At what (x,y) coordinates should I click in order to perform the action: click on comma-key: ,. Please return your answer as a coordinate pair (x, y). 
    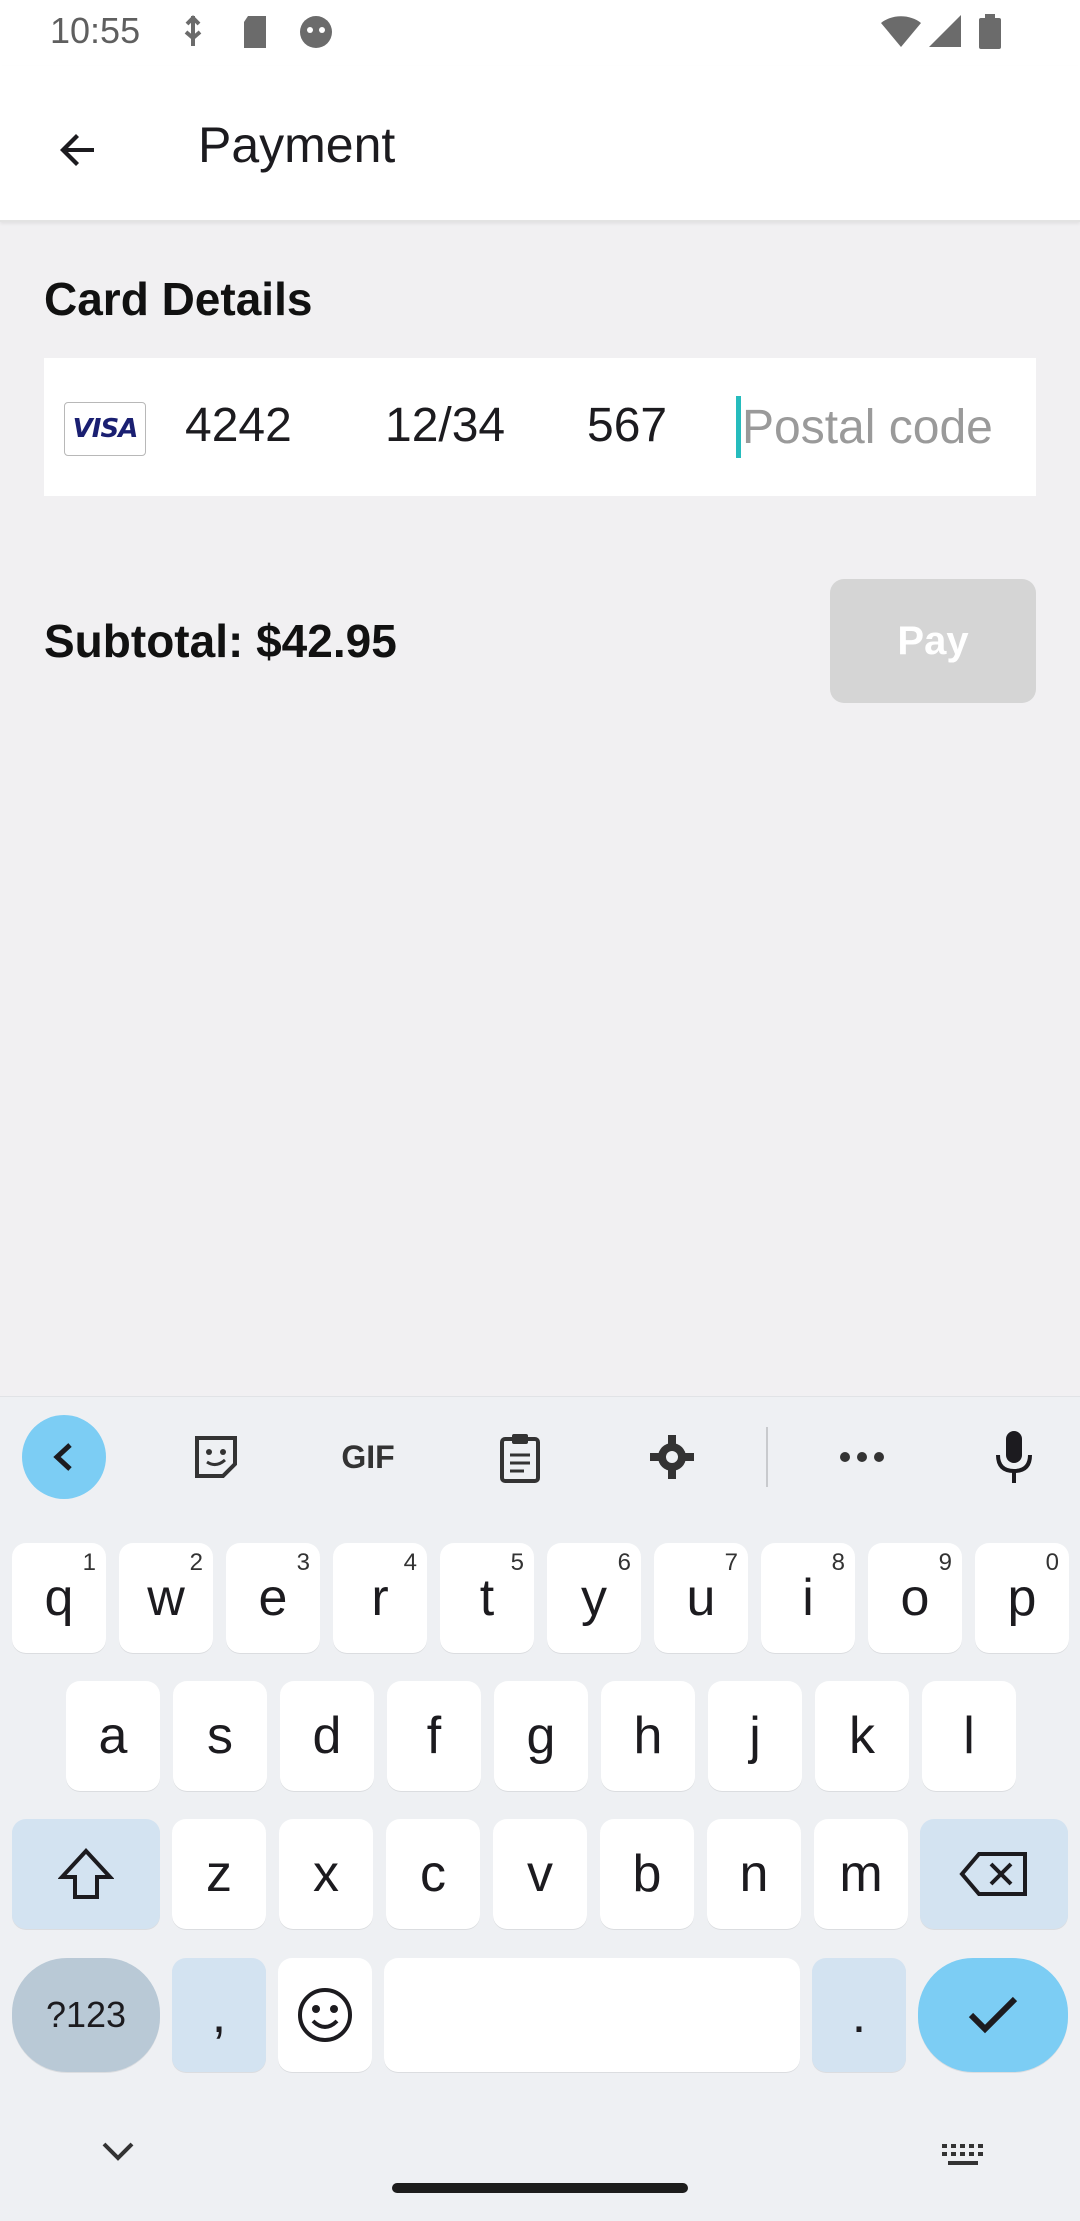
    Looking at the image, I should click on (219, 2015).